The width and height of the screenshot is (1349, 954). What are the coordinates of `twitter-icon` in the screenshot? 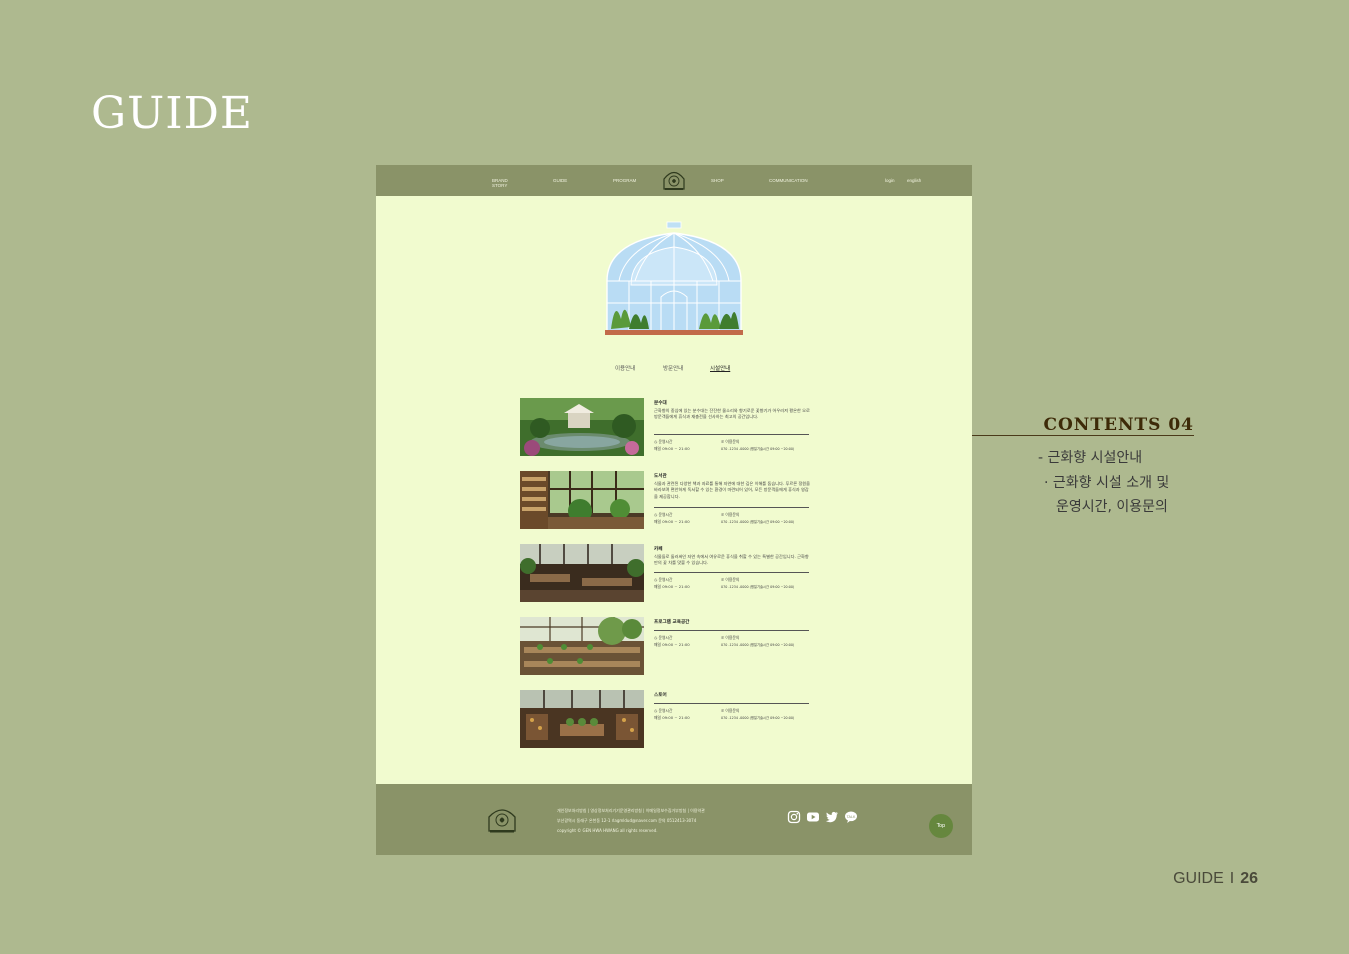 It's located at (832, 817).